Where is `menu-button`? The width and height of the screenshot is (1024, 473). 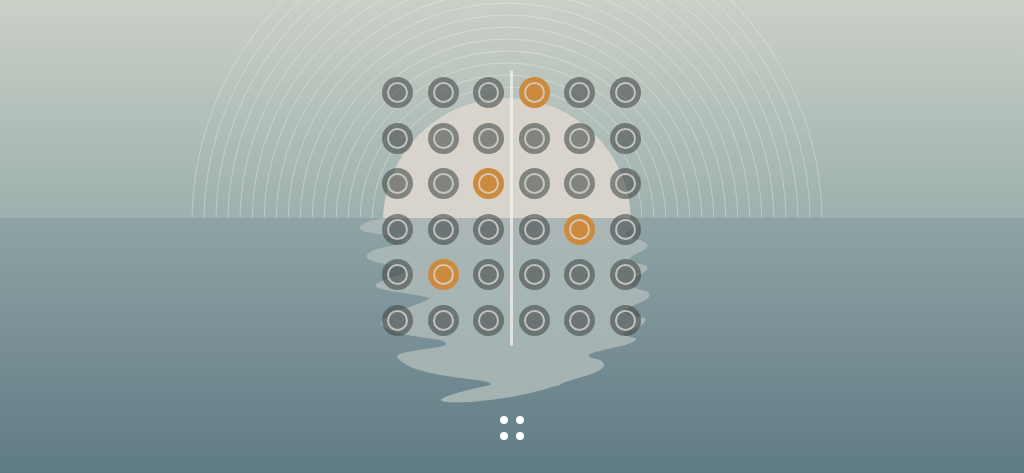
menu-button is located at coordinates (512, 428).